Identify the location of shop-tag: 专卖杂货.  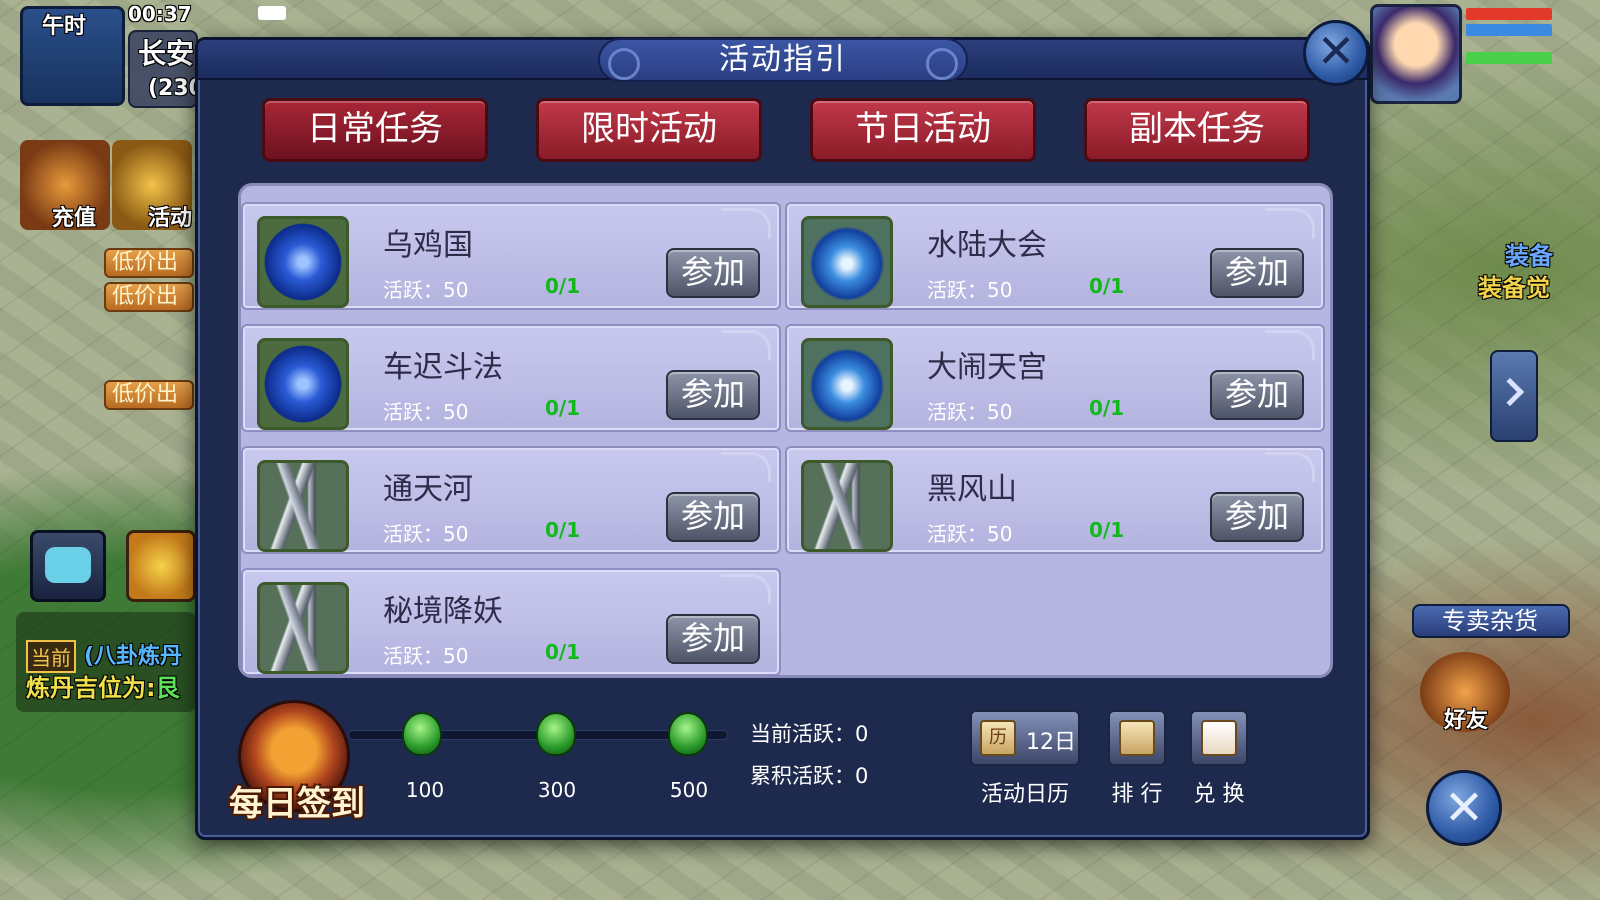
(1491, 621).